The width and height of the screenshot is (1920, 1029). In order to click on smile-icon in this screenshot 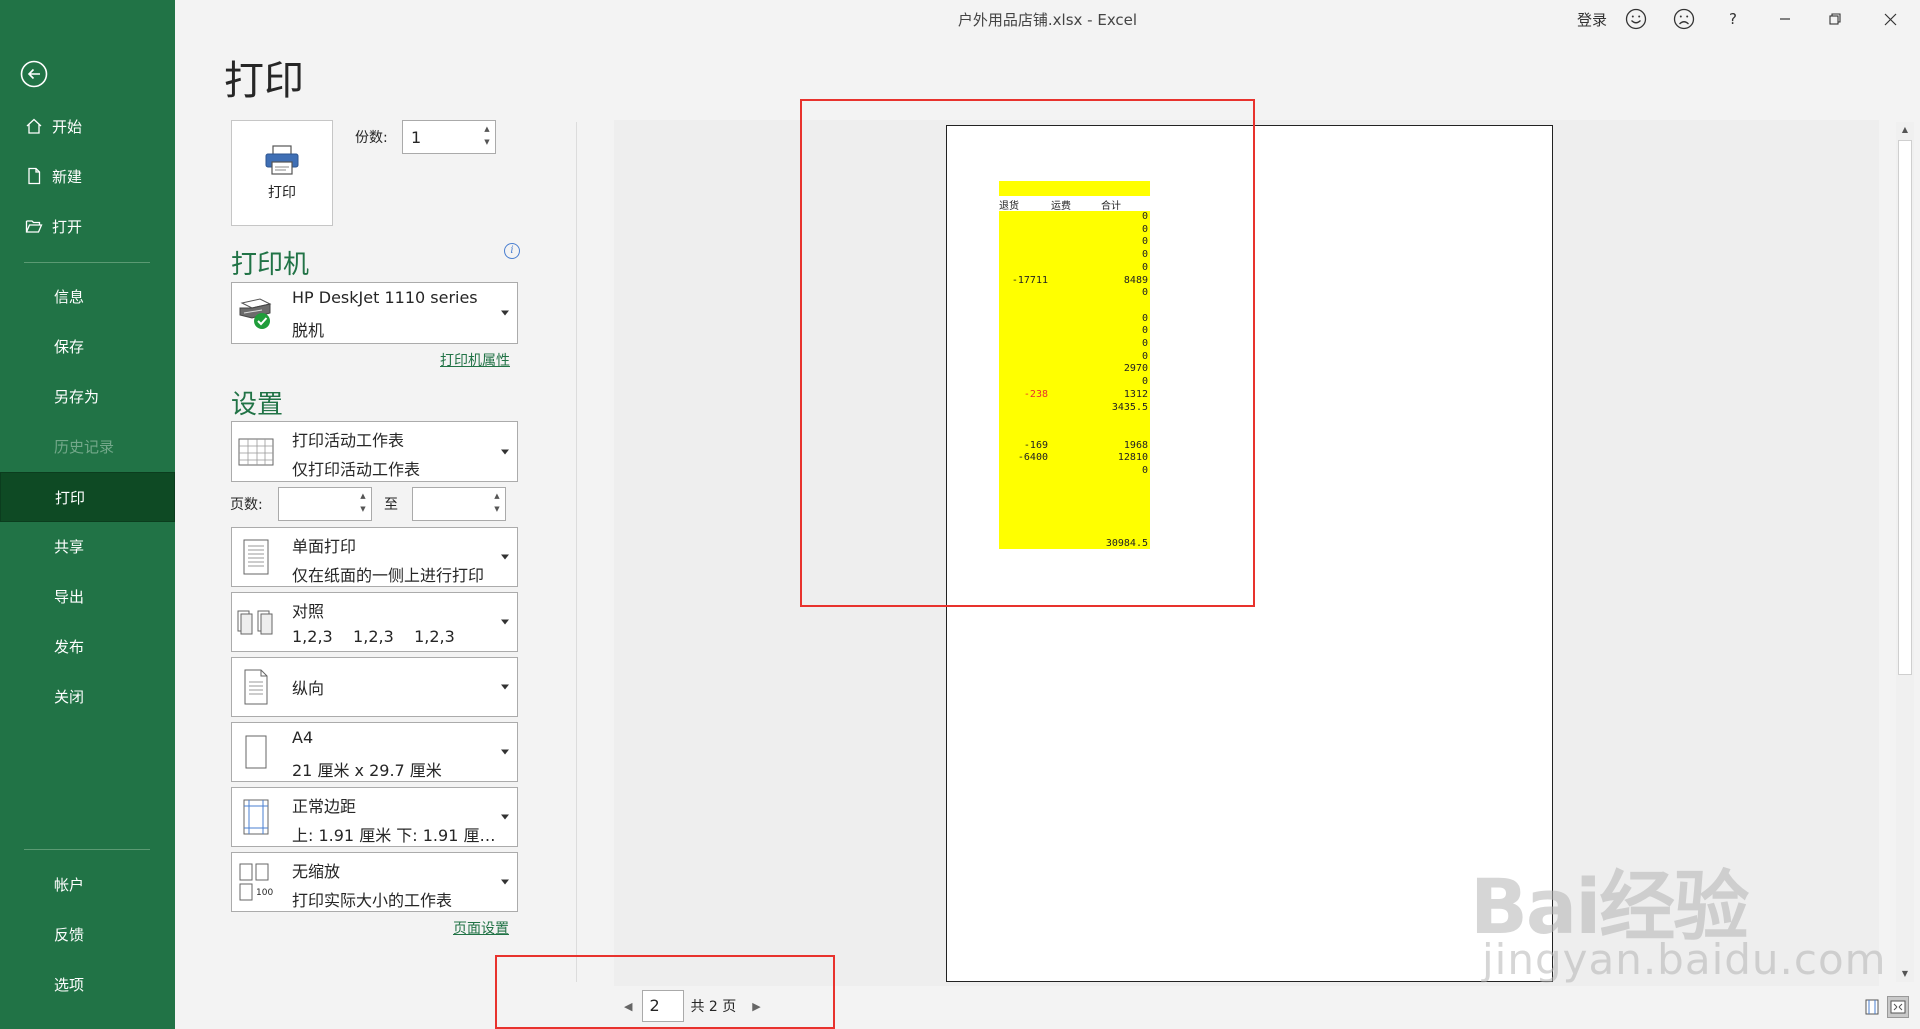, I will do `click(1636, 19)`.